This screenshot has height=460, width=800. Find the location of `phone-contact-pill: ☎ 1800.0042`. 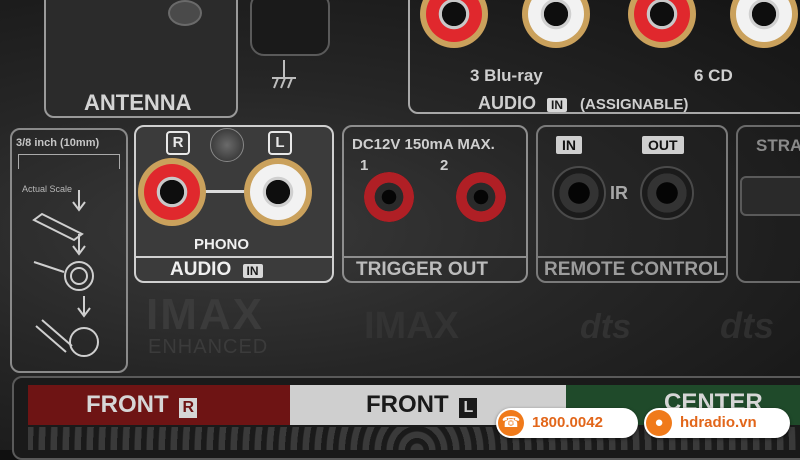

phone-contact-pill: ☎ 1800.0042 is located at coordinates (567, 423).